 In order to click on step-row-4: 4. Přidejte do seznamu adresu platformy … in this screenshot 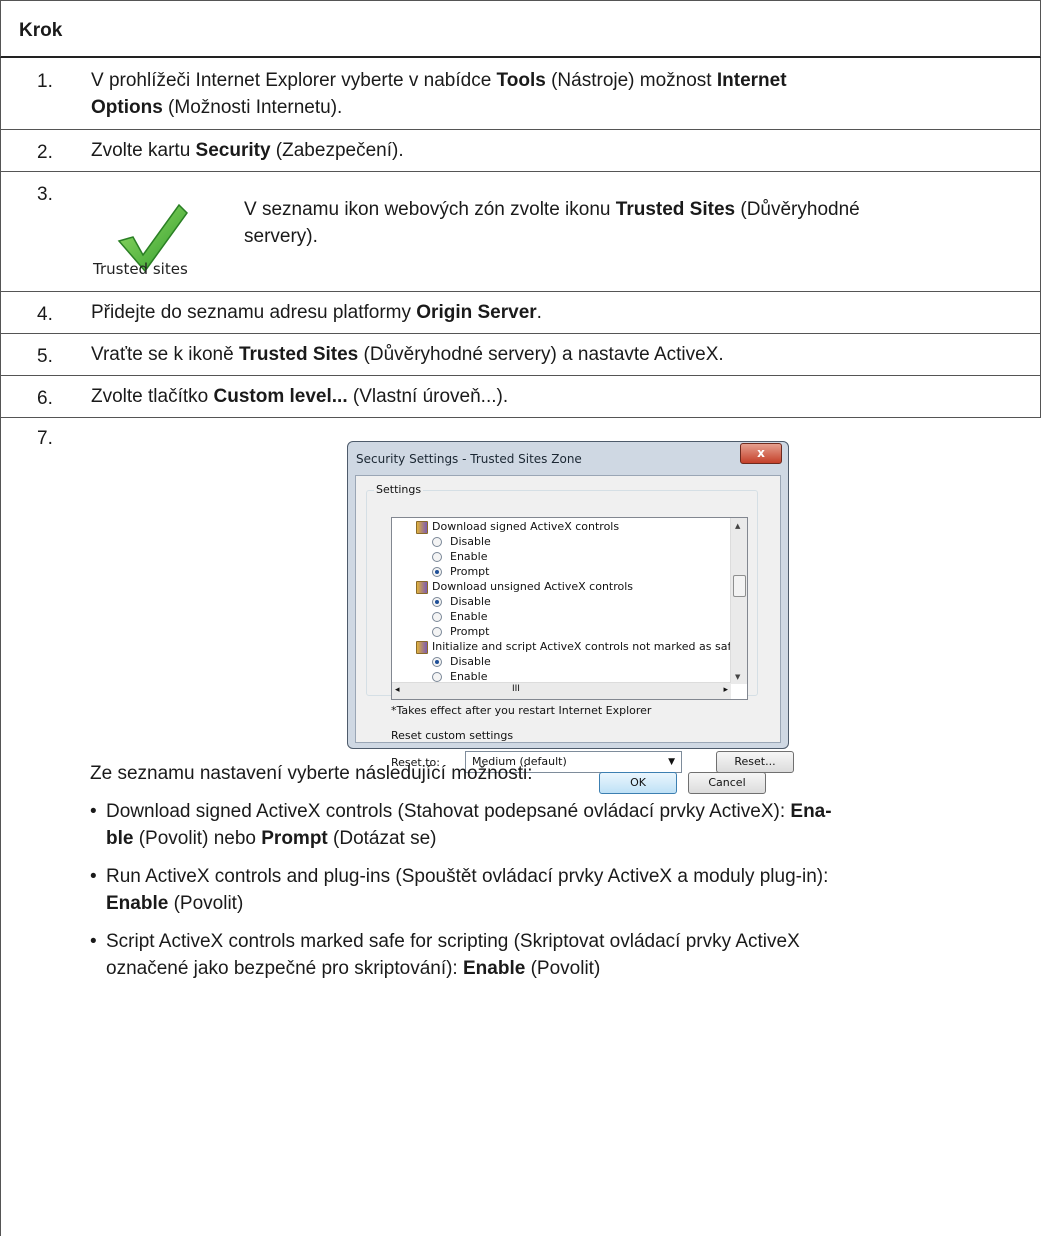, I will do `click(520, 313)`.